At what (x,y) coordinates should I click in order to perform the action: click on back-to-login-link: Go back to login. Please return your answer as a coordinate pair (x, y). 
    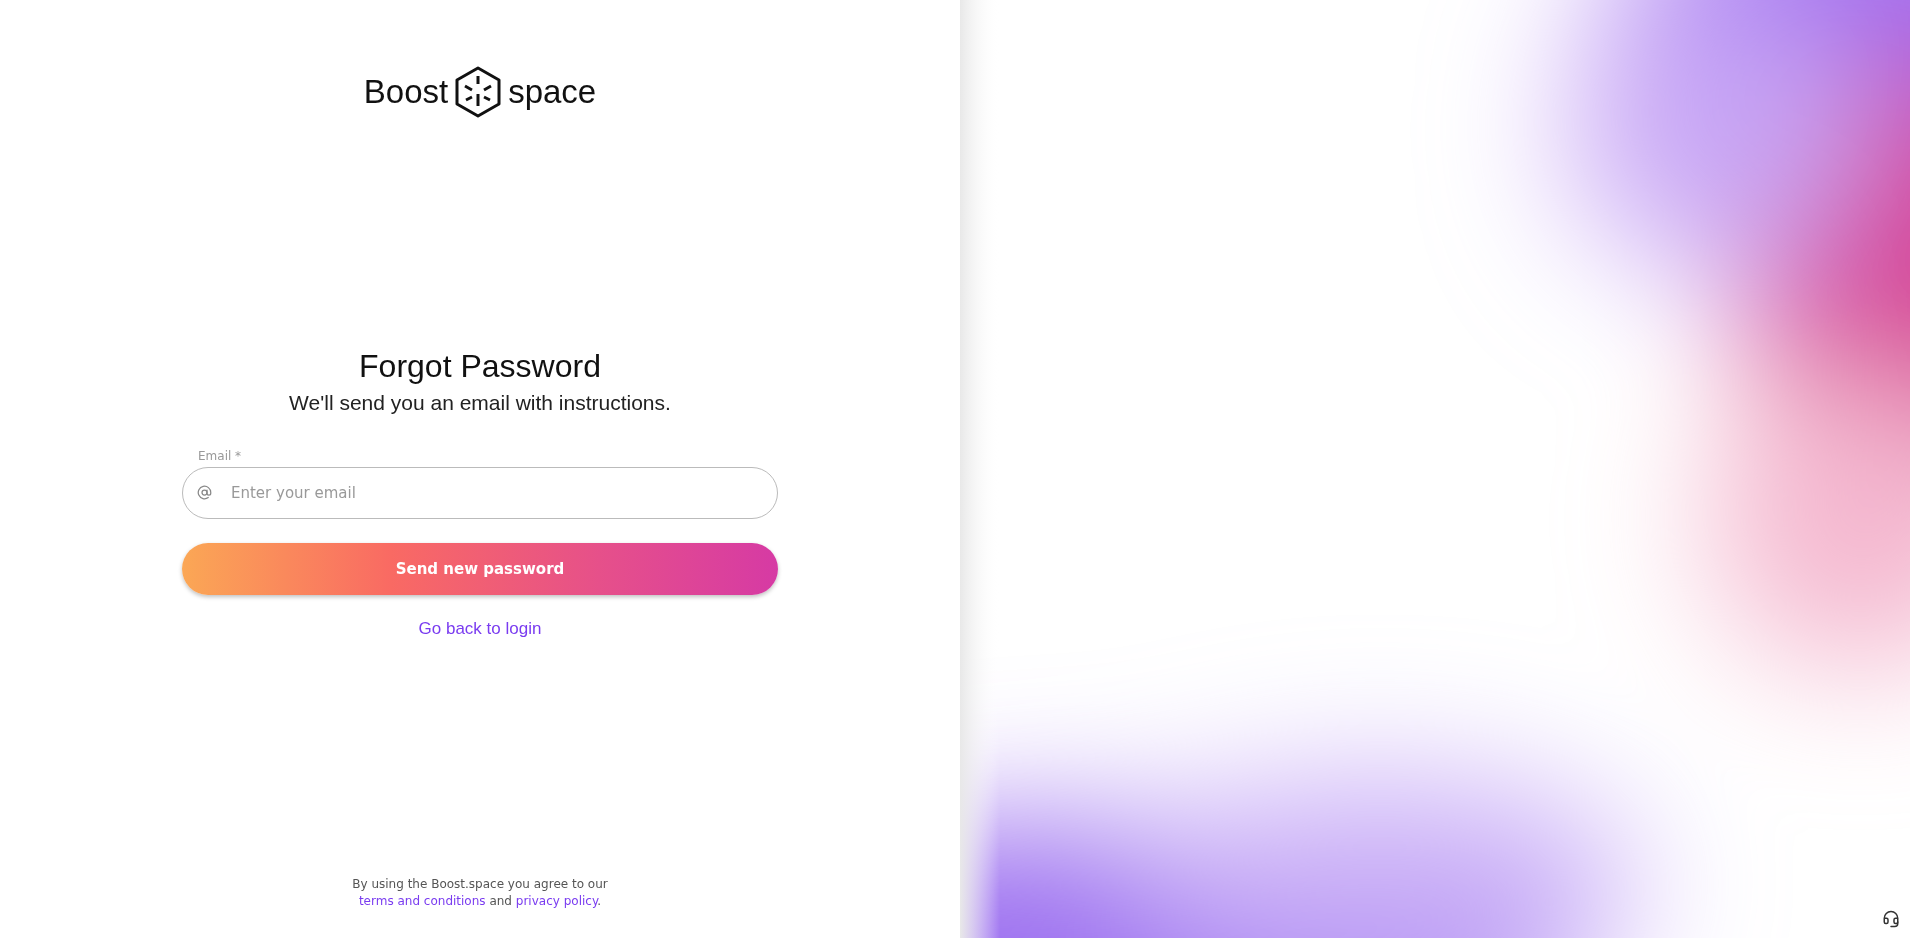
    Looking at the image, I should click on (480, 629).